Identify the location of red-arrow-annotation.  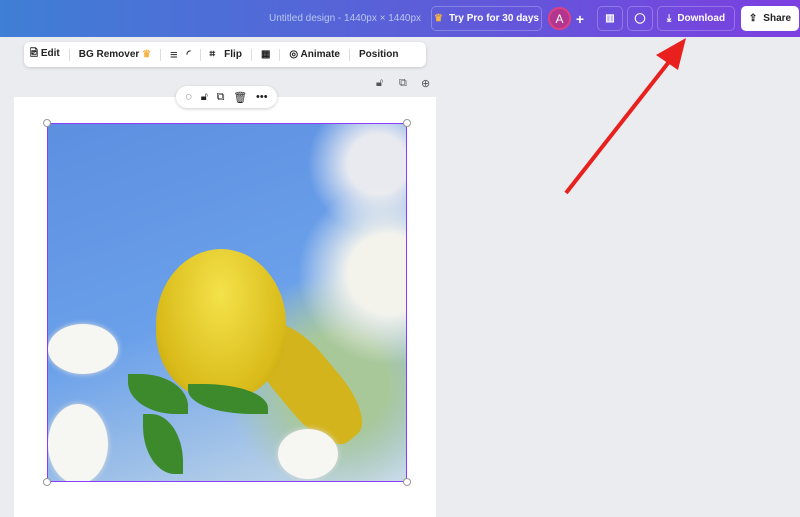
(625, 116).